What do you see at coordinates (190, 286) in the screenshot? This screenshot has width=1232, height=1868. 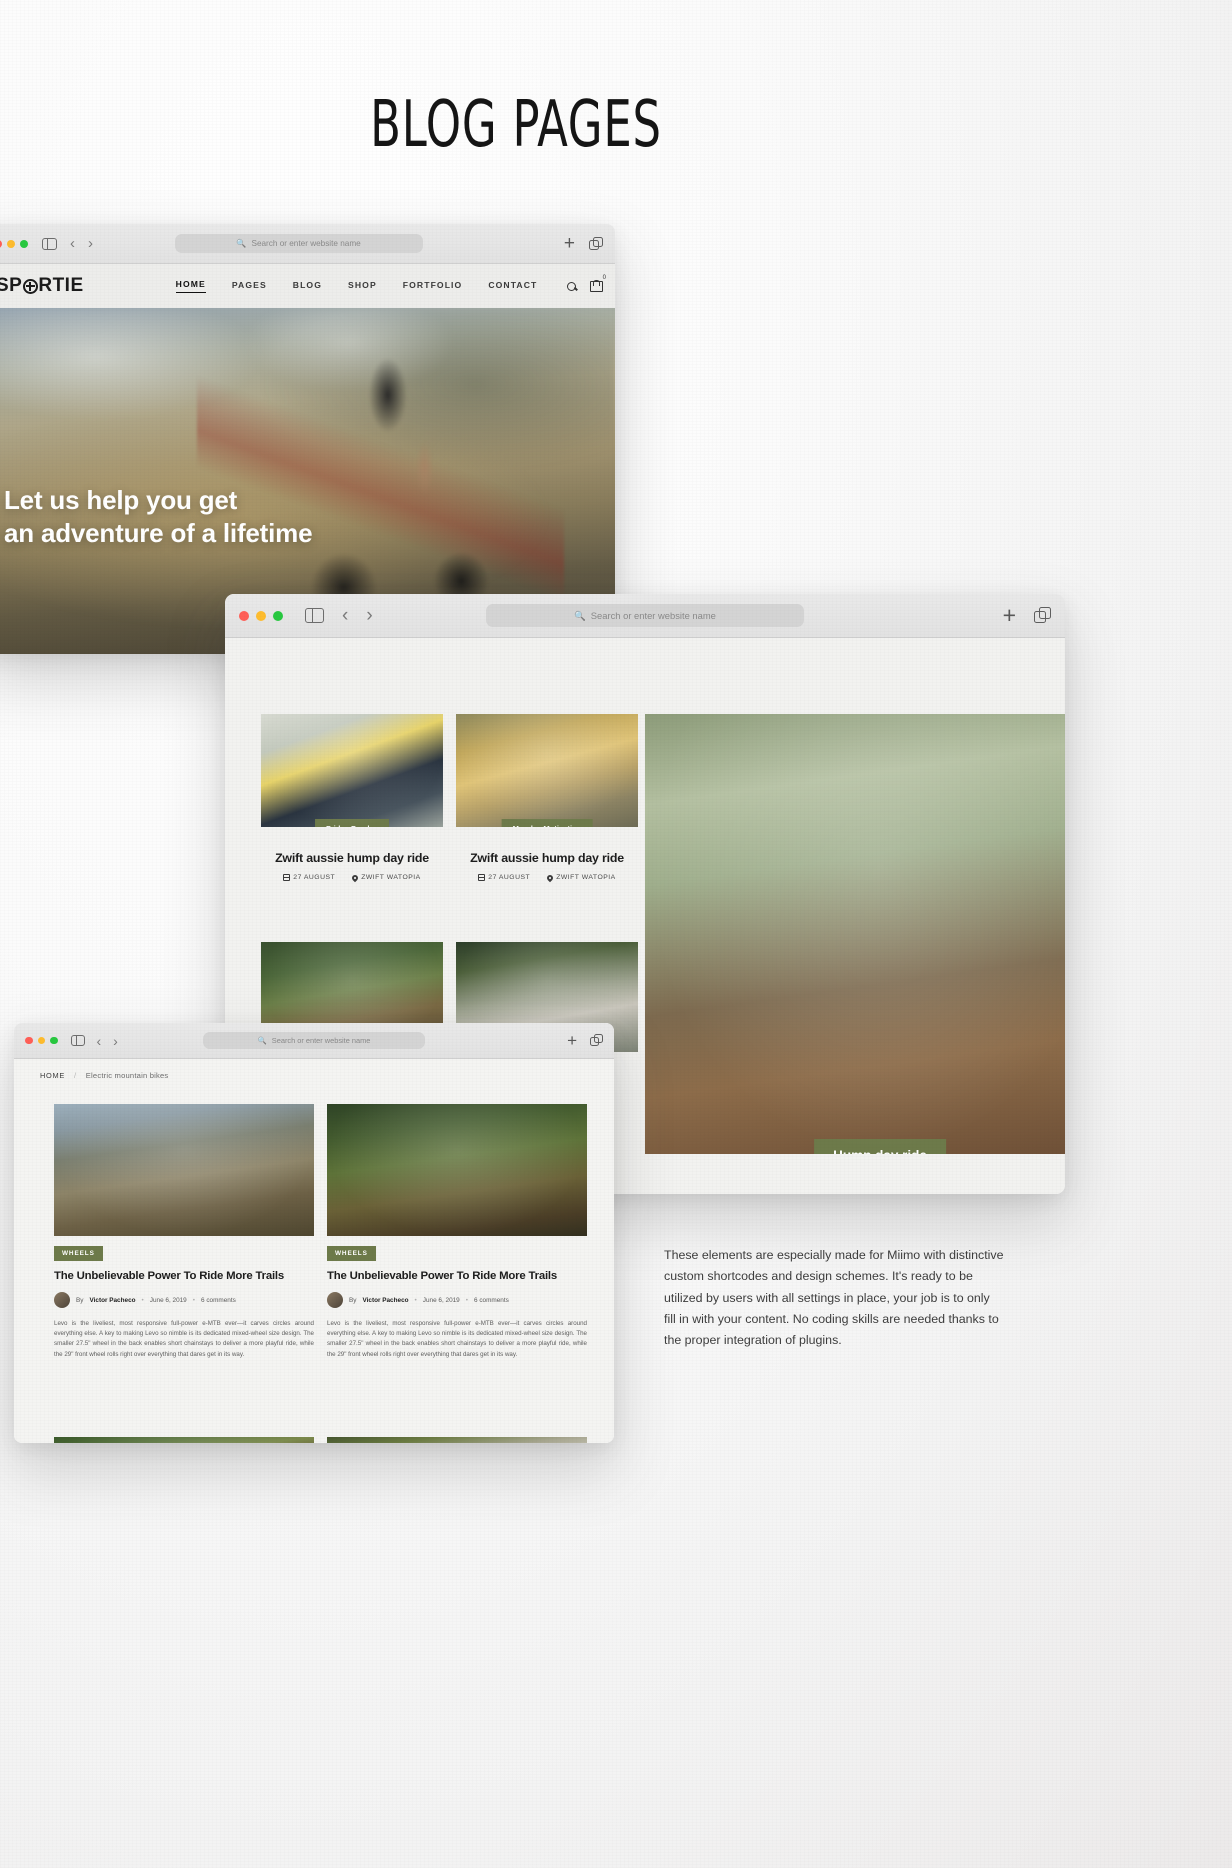 I see `nav-item-home: HOME` at bounding box center [190, 286].